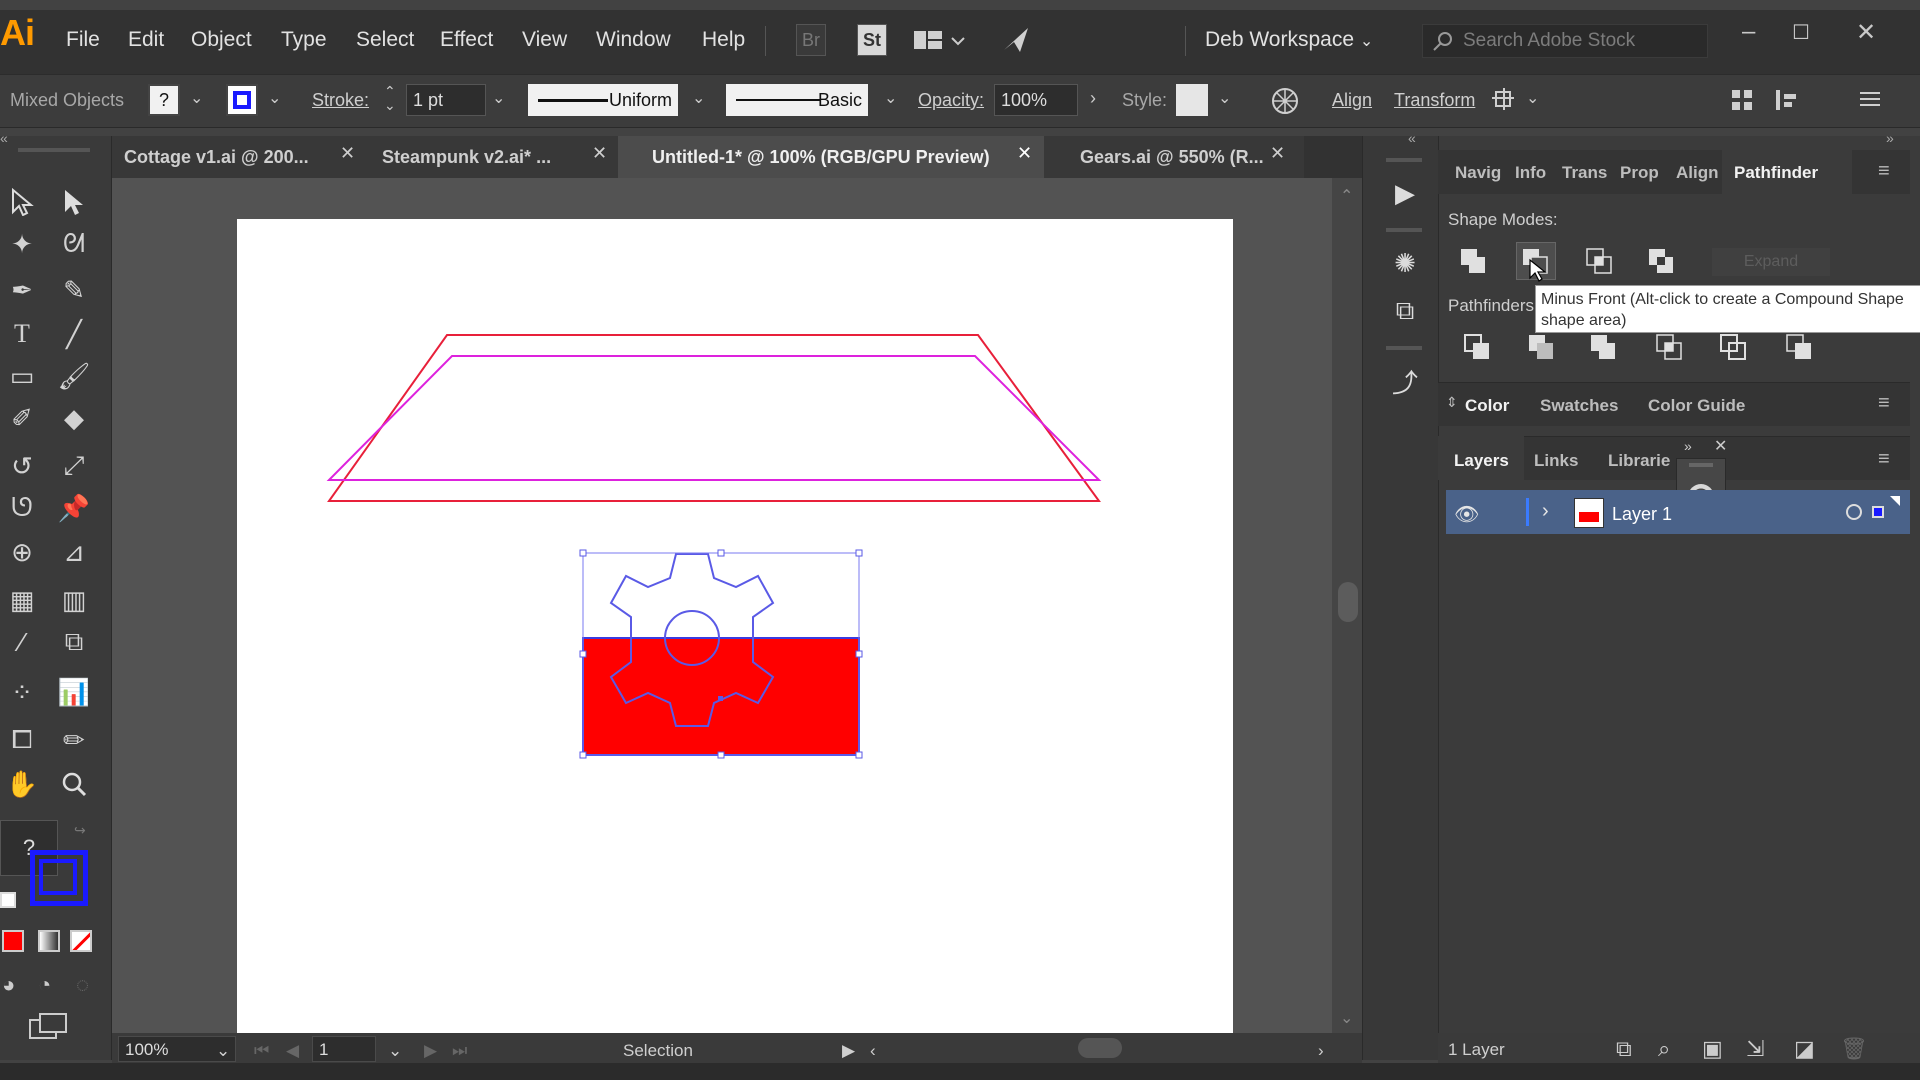  I want to click on selection-indicator, so click(1878, 512).